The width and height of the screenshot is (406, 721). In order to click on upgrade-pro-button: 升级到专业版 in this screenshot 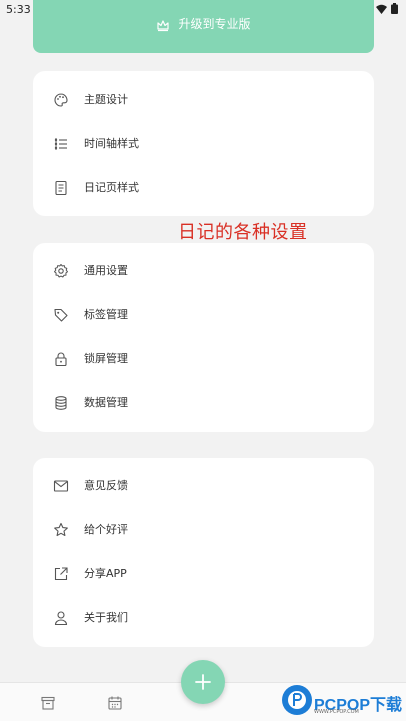, I will do `click(203, 26)`.